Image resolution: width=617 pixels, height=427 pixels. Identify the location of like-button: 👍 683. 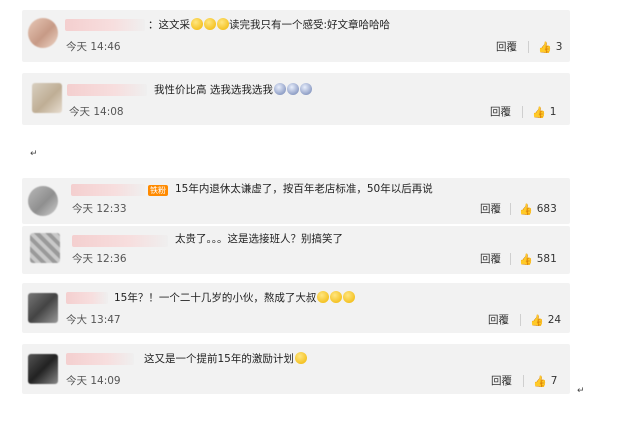
(538, 209).